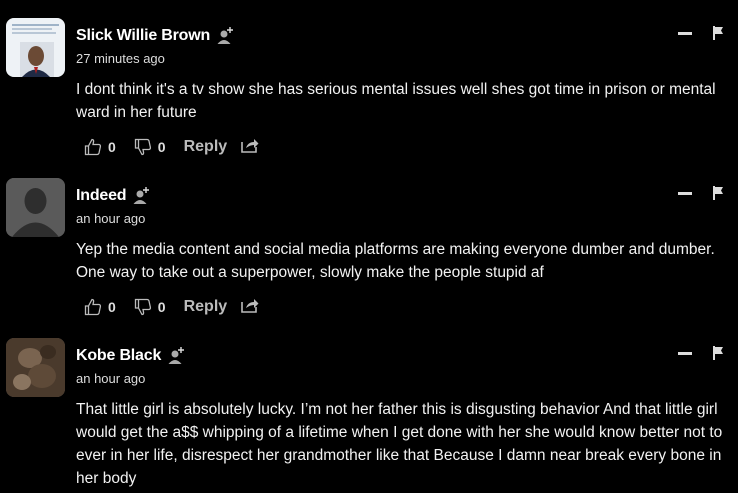 This screenshot has height=493, width=738. What do you see at coordinates (143, 35) in the screenshot?
I see `author-label: Slick Willie Brown` at bounding box center [143, 35].